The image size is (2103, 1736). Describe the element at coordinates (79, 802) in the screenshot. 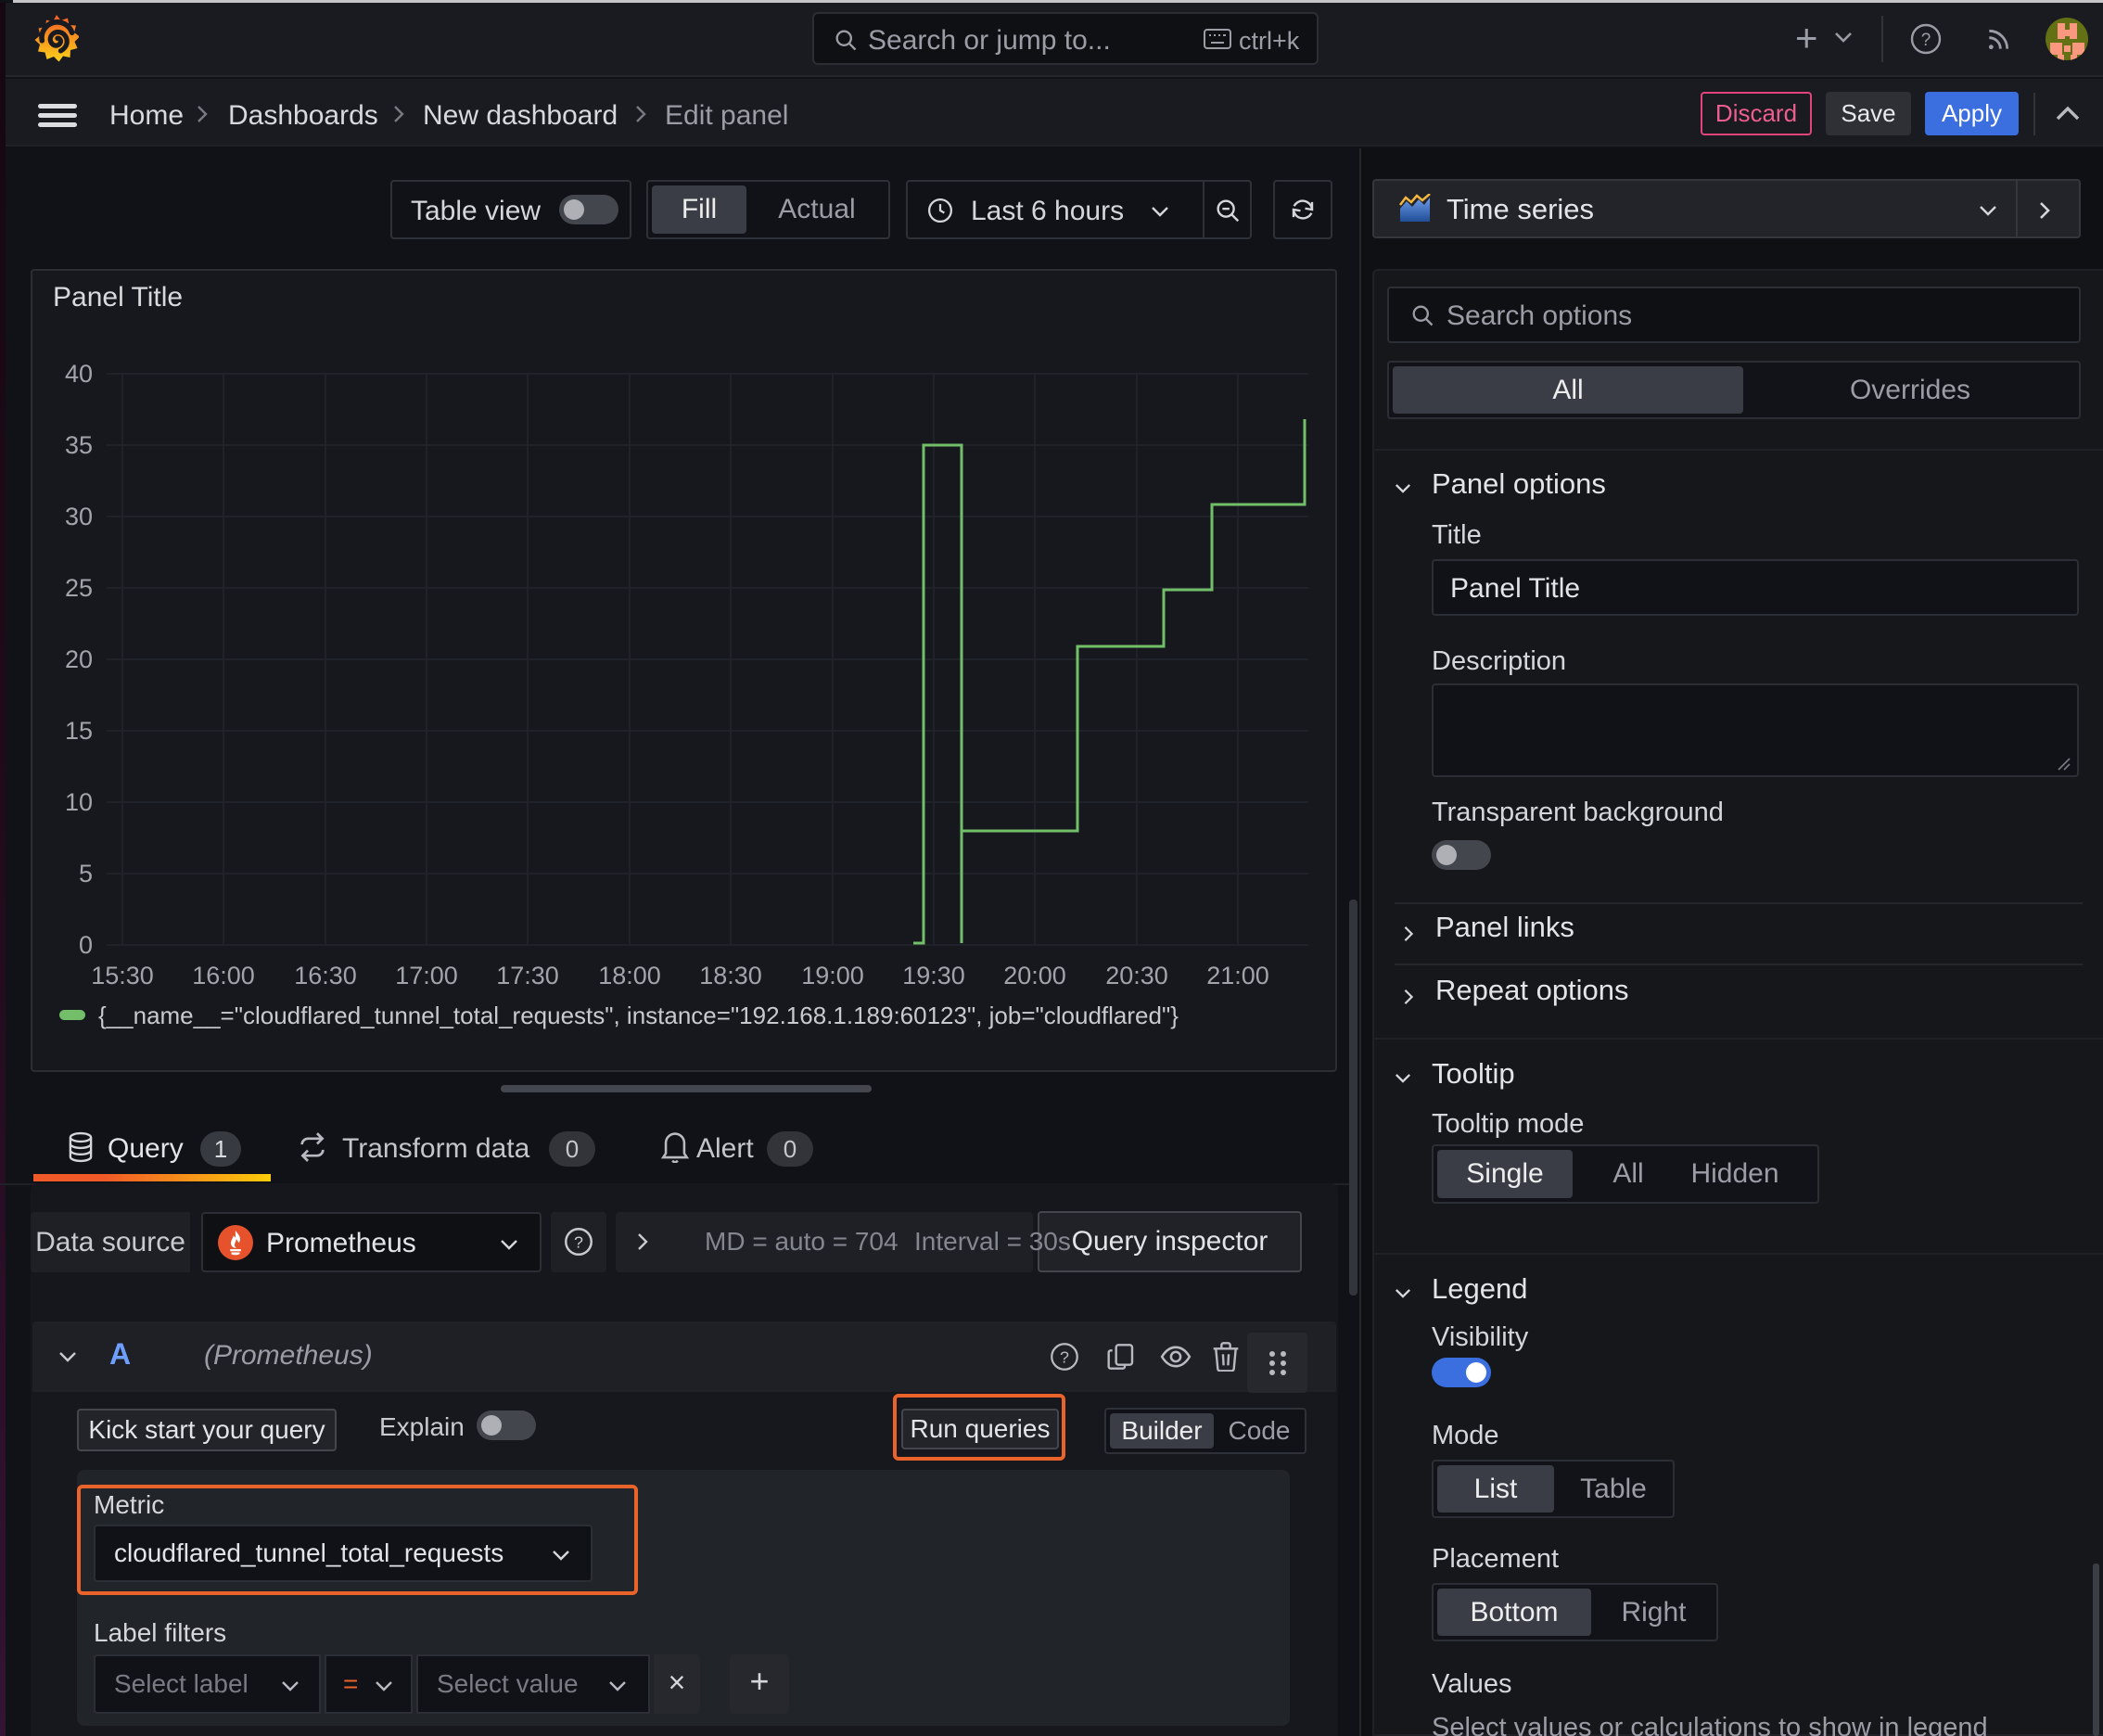

I see `svg-text: 10` at that location.